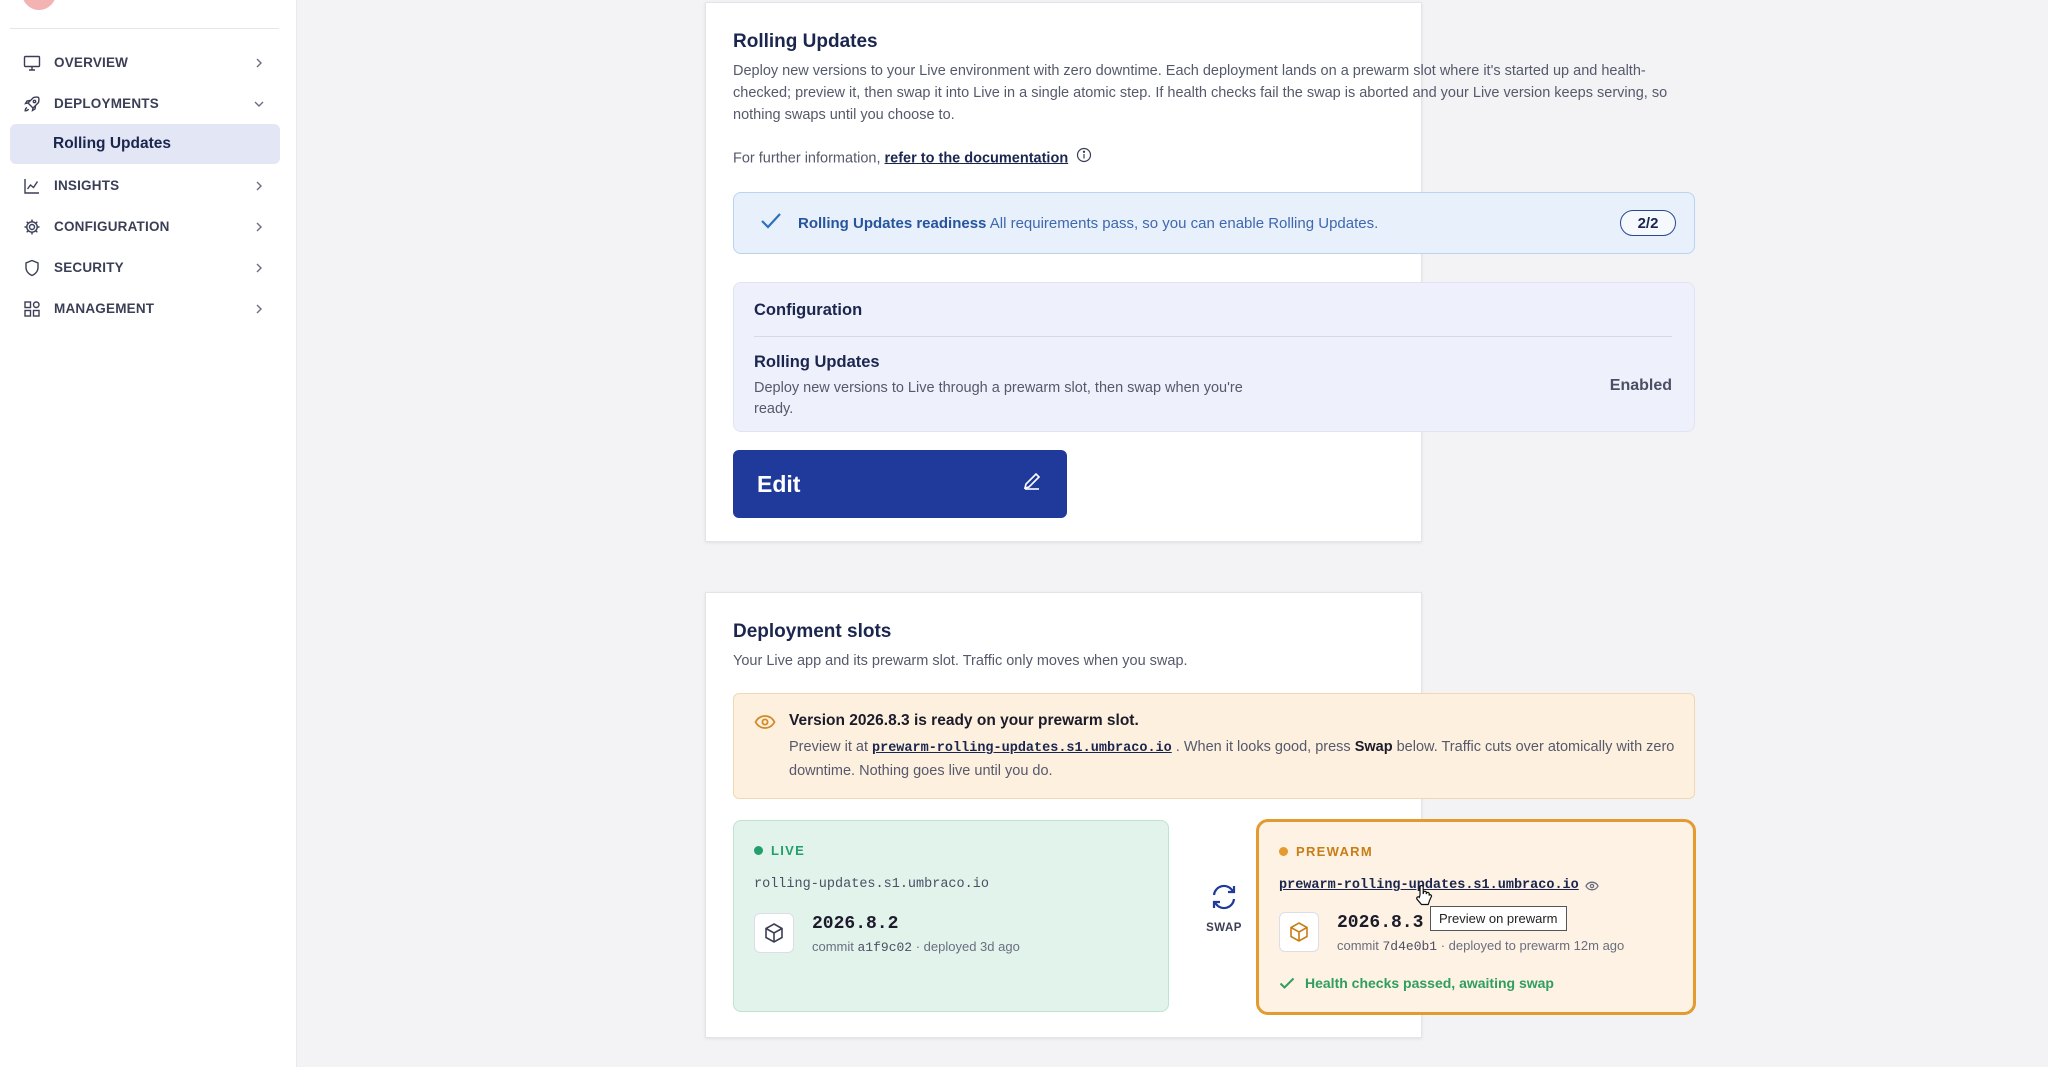 The image size is (2048, 1067). I want to click on documentation-link: refer to the documentation, so click(977, 158).